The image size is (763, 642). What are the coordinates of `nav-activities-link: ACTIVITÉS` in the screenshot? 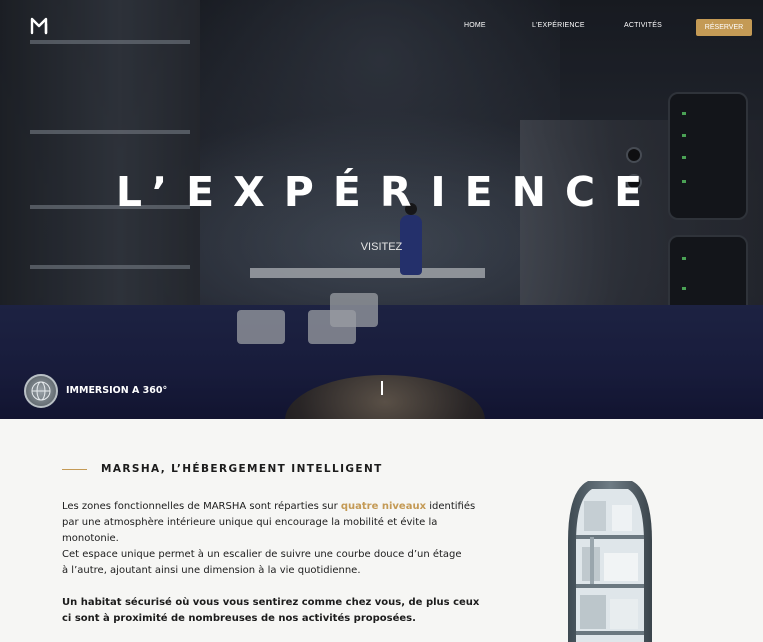 It's located at (643, 25).